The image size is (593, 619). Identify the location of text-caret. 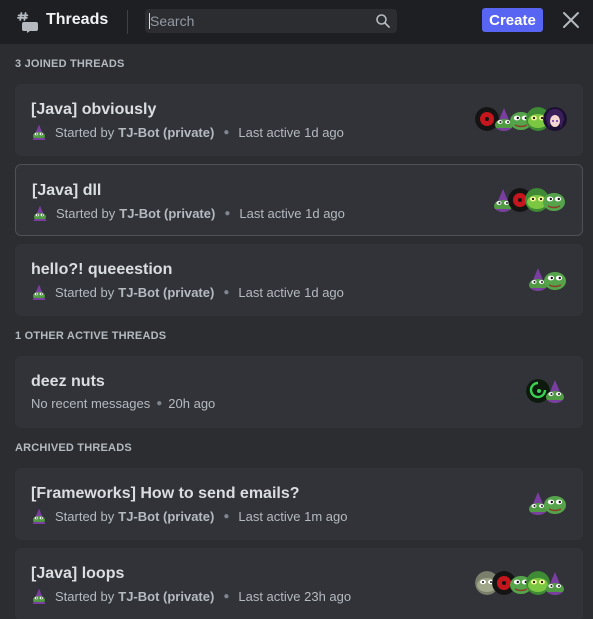
(149, 21).